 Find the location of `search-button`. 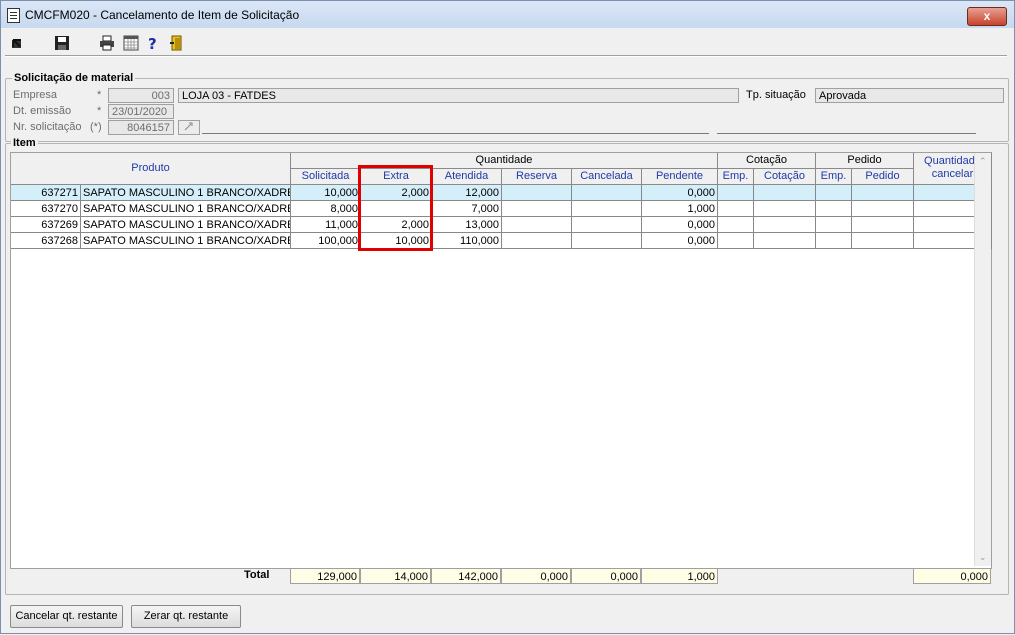

search-button is located at coordinates (189, 127).